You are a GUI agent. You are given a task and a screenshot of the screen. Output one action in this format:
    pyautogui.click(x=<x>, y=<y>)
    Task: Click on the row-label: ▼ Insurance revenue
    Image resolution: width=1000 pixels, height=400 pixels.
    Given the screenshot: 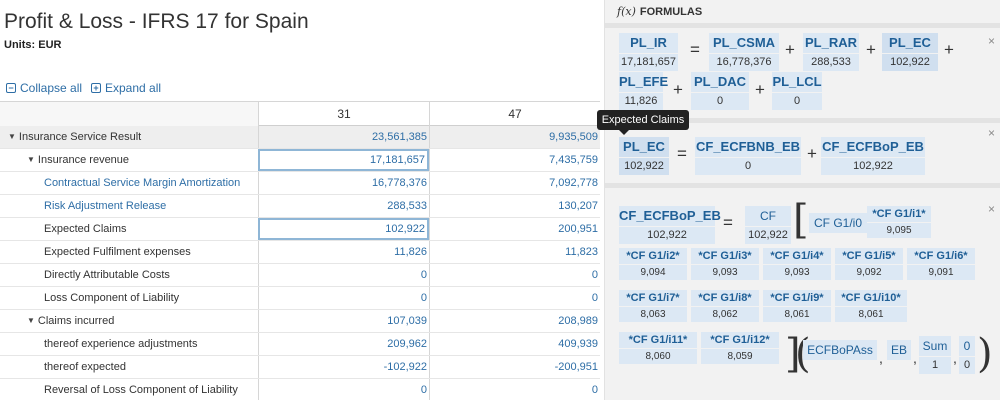 What is the action you would take?
    pyautogui.click(x=78, y=160)
    